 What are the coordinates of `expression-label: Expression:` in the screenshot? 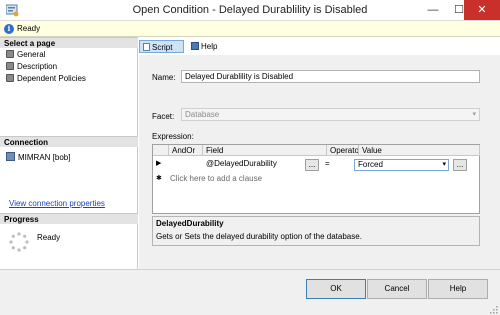 It's located at (173, 136).